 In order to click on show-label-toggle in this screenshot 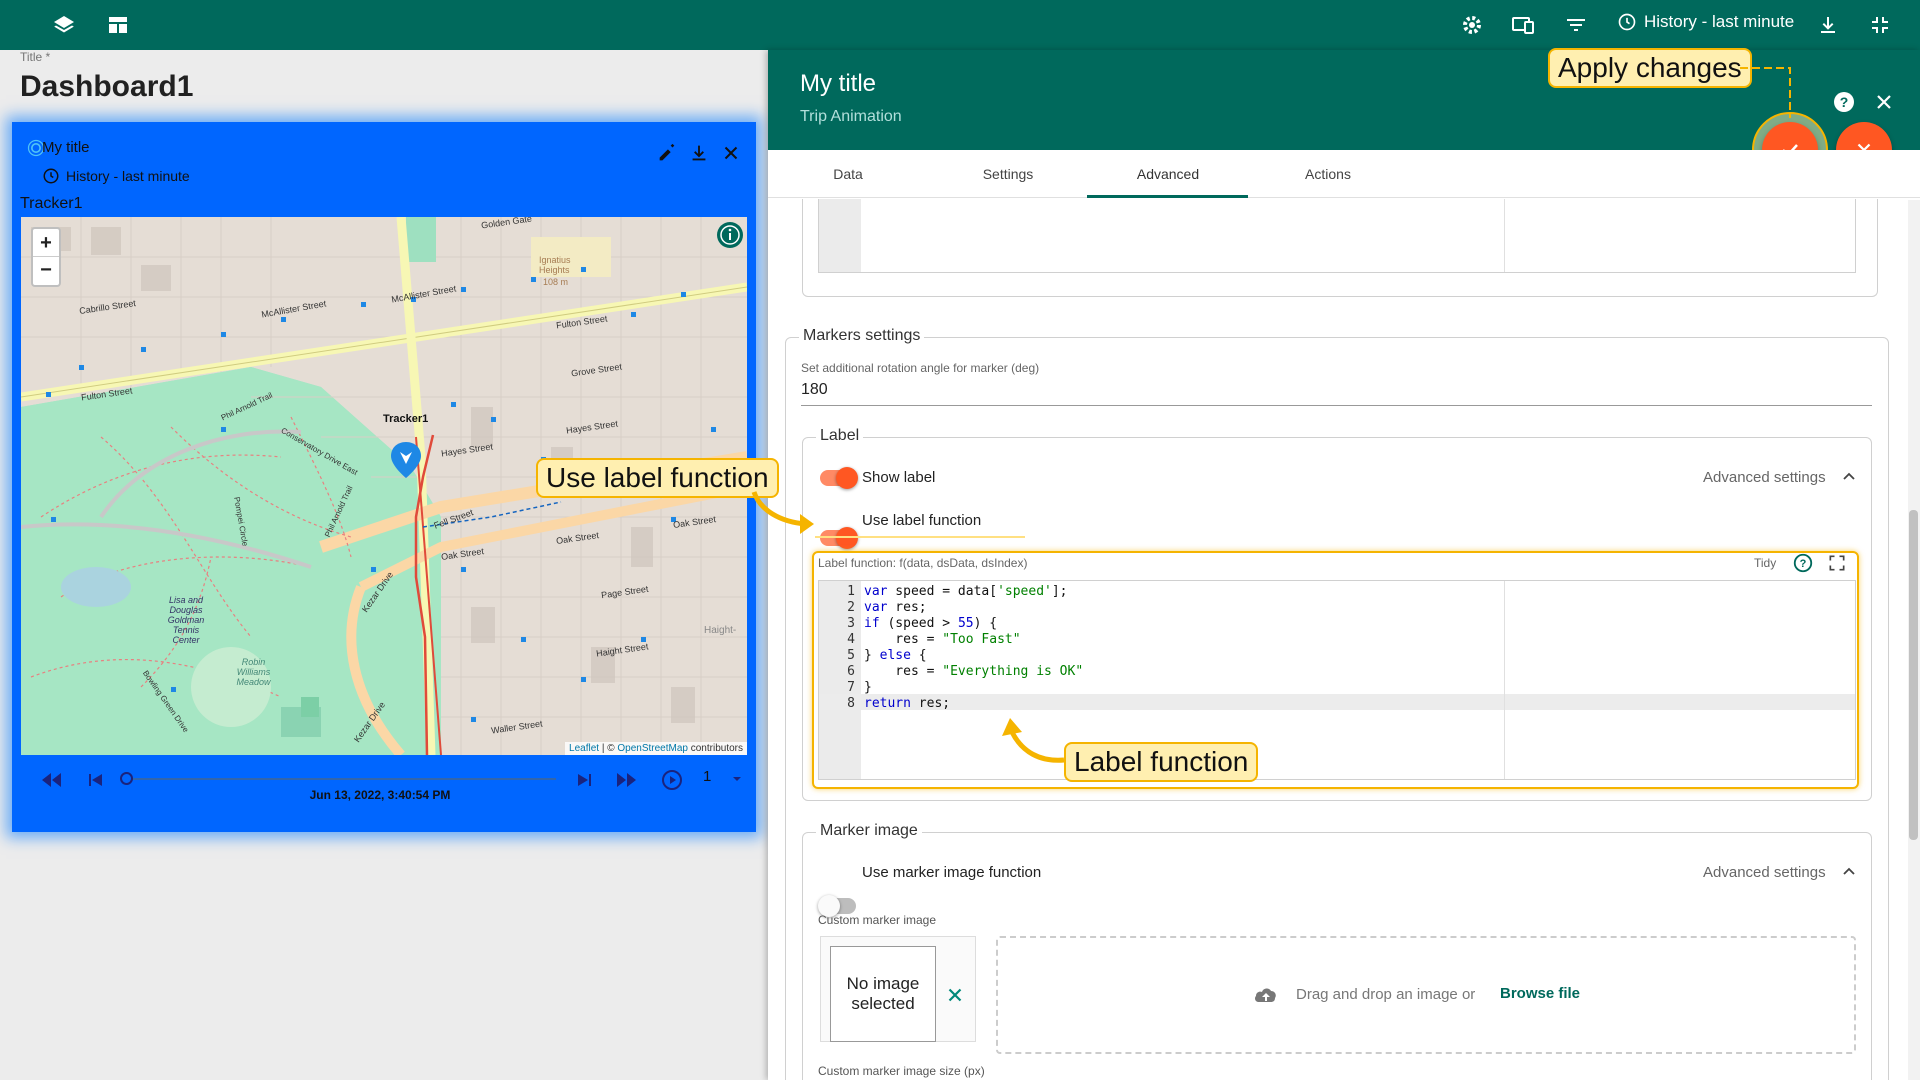, I will do `click(839, 478)`.